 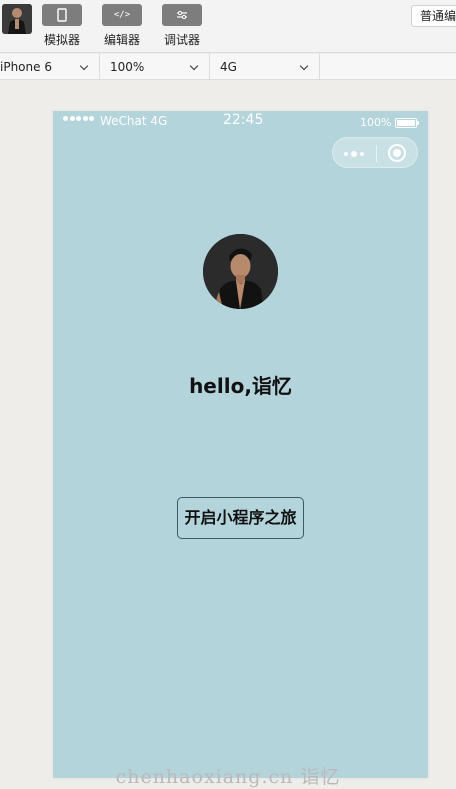 I want to click on compile-mode-button: 普通编, so click(x=433, y=16).